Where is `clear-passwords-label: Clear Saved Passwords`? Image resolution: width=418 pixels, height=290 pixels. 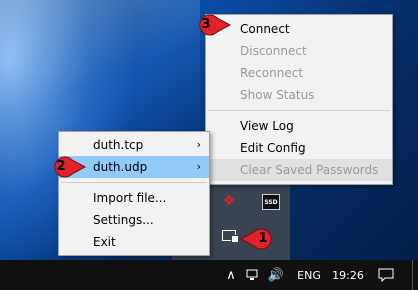
clear-passwords-label: Clear Saved Passwords is located at coordinates (309, 170).